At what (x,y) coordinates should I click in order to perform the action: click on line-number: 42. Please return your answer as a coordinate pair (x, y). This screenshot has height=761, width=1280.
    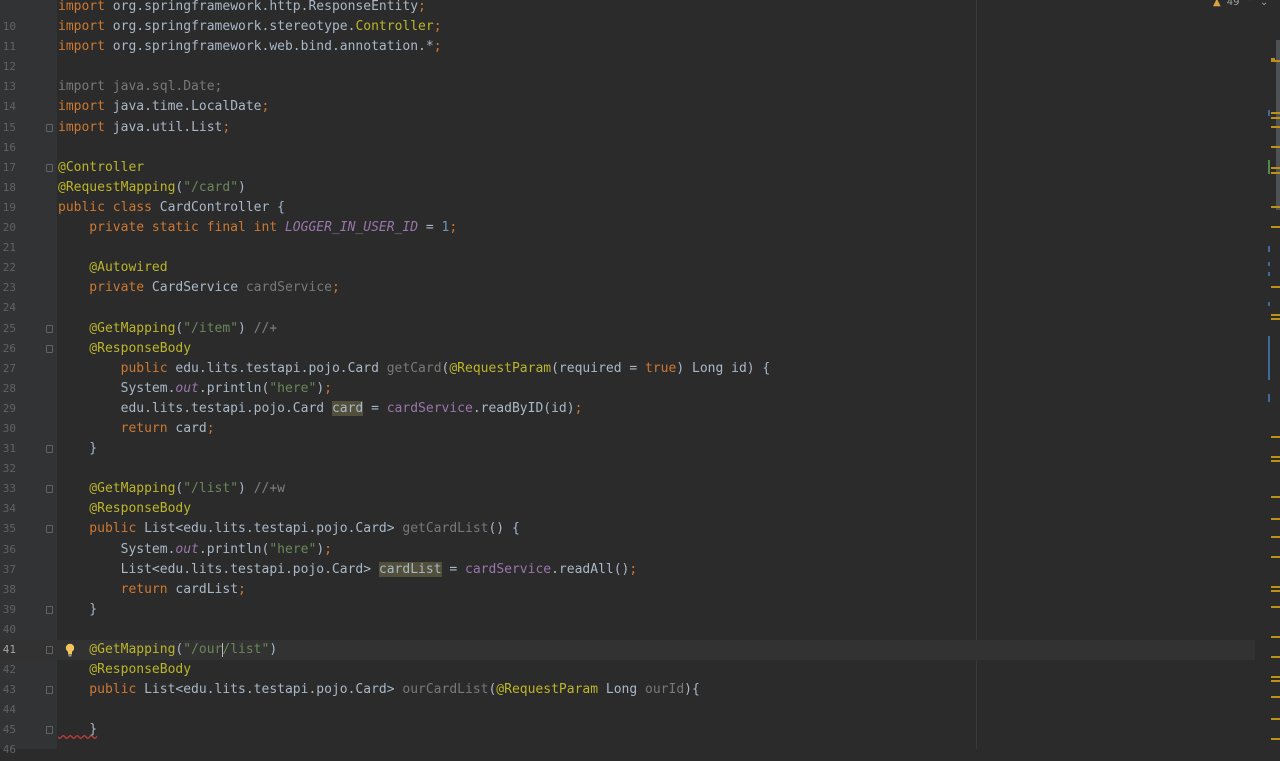
    Looking at the image, I should click on (9, 670).